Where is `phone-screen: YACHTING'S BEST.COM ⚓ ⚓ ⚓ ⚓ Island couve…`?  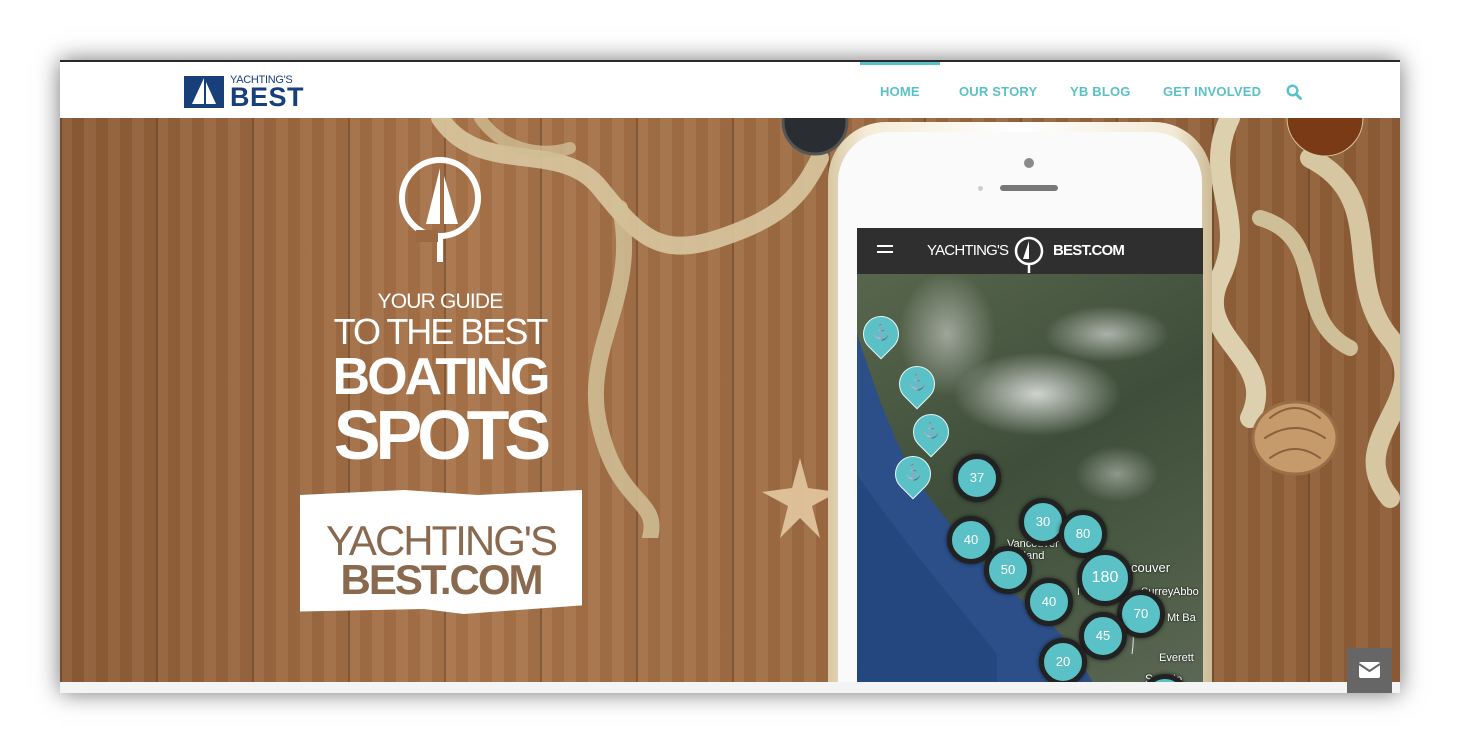 phone-screen: YACHTING'S BEST.COM ⚓ ⚓ ⚓ ⚓ Island couve… is located at coordinates (1030, 455).